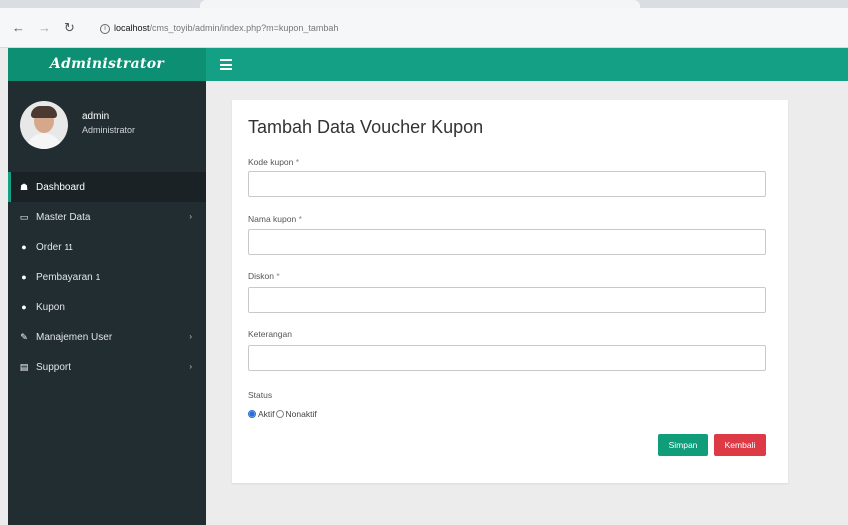  Describe the element at coordinates (107, 367) in the screenshot. I see `sidebar-item-support: ▤ Support ›` at that location.